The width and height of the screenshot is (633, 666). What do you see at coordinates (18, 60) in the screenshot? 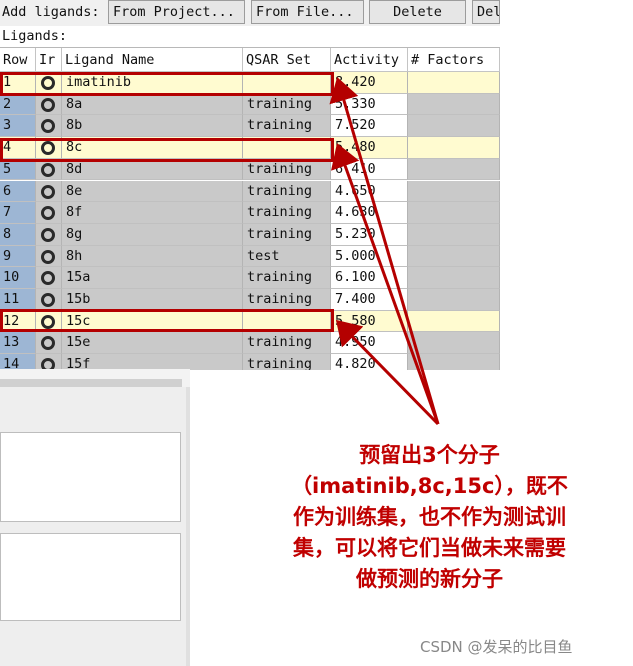
I see `column-header-row: Row` at bounding box center [18, 60].